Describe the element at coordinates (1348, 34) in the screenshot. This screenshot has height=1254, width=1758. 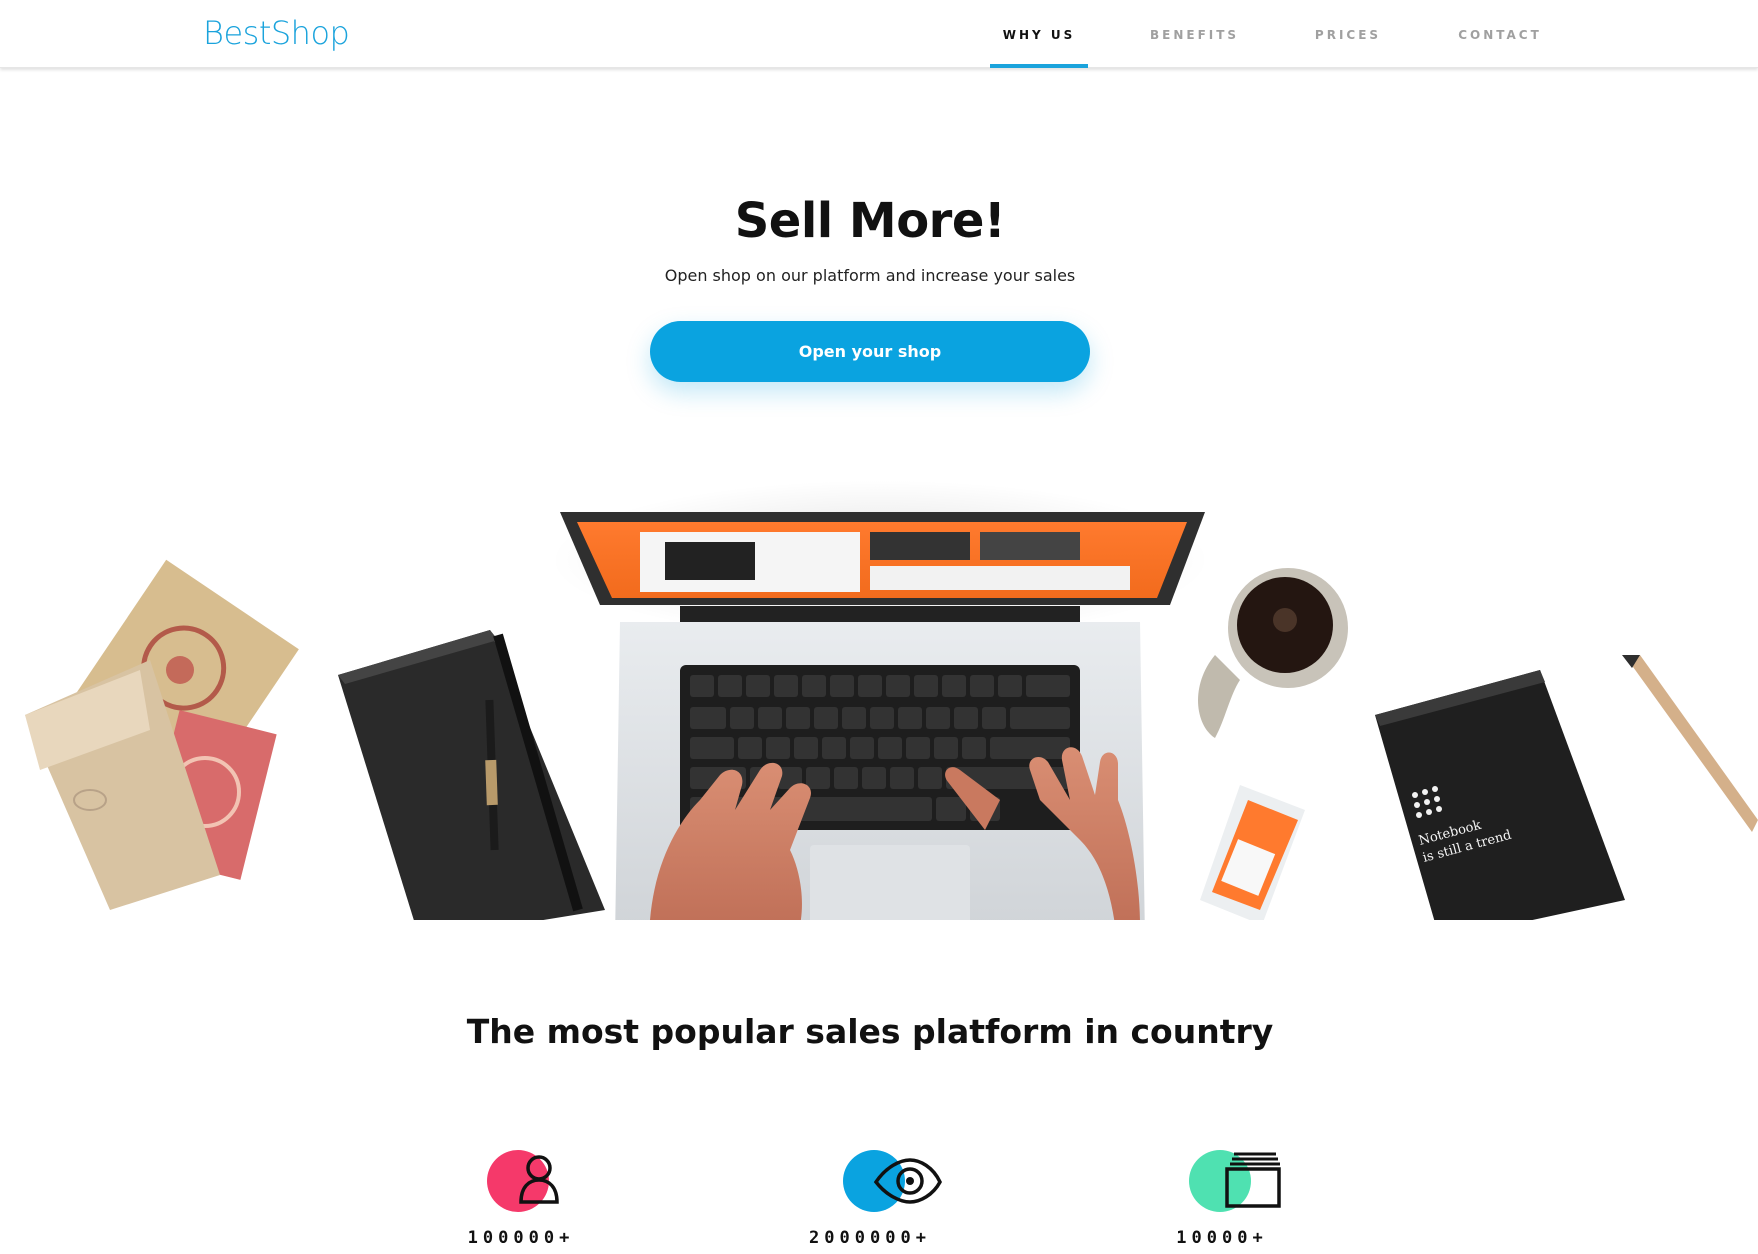
I see `nav-prices: PRICES` at that location.